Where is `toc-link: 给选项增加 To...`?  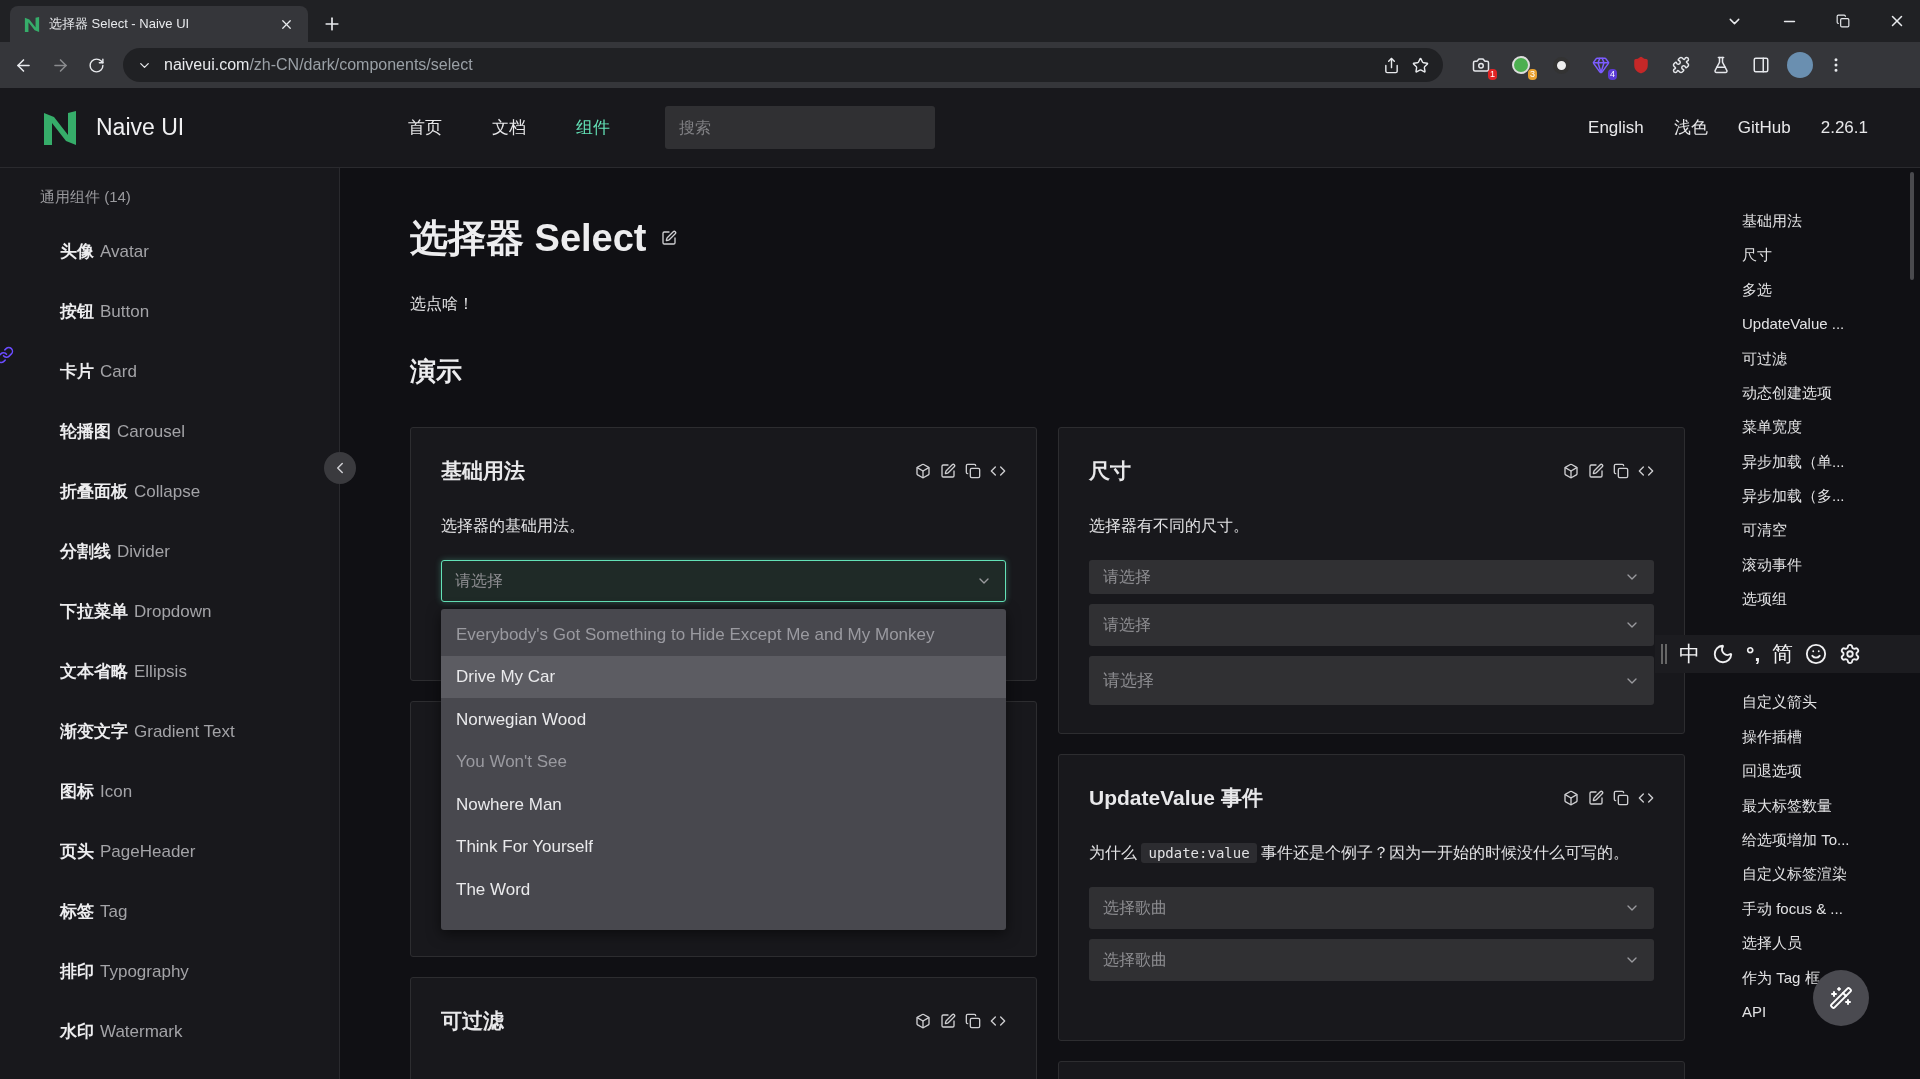 toc-link: 给选项增加 To... is located at coordinates (1831, 840).